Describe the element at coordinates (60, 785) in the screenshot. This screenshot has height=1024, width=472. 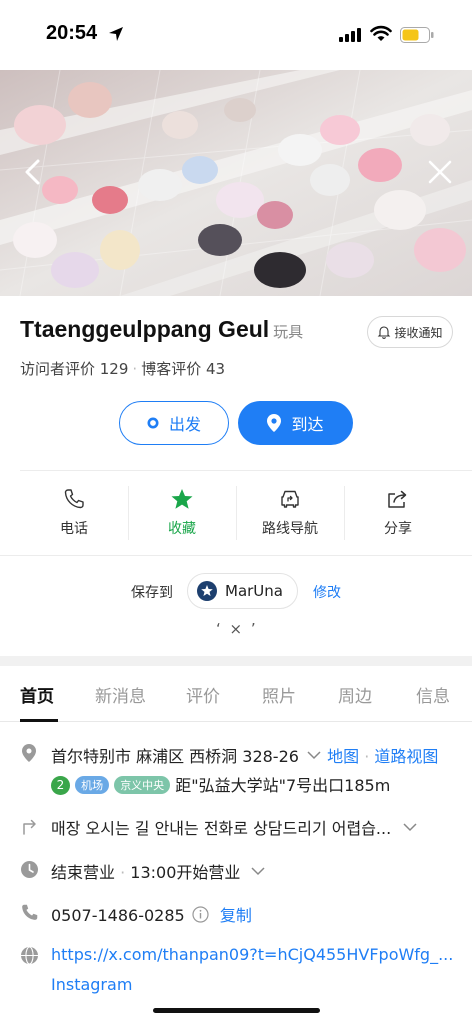
I see `subway-line-2-badge: 2` at that location.